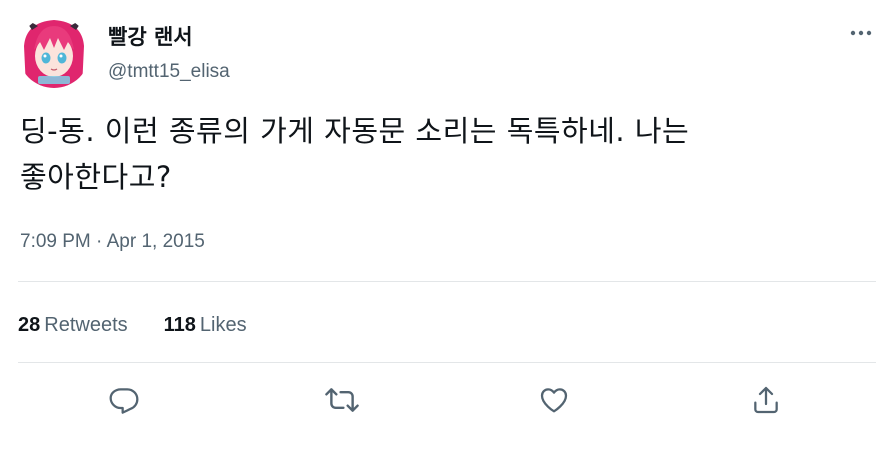 The image size is (894, 454). I want to click on retweets-stat: 28 Retweets, so click(73, 325).